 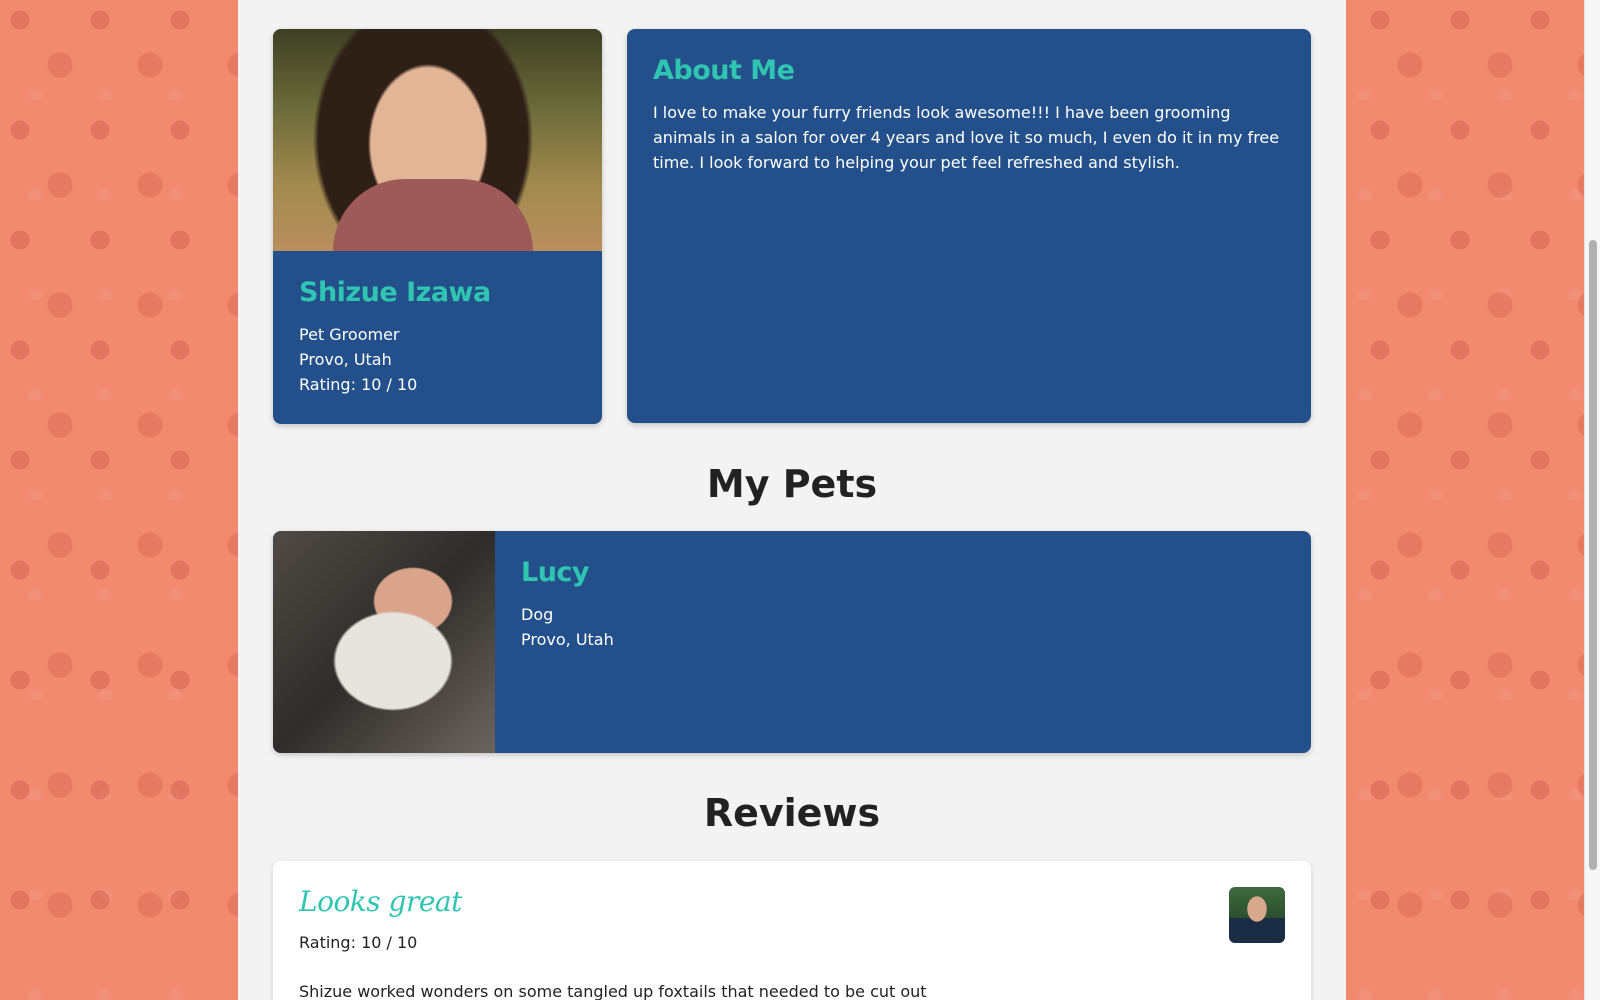 What do you see at coordinates (724, 70) in the screenshot?
I see `about-heading: About Me` at bounding box center [724, 70].